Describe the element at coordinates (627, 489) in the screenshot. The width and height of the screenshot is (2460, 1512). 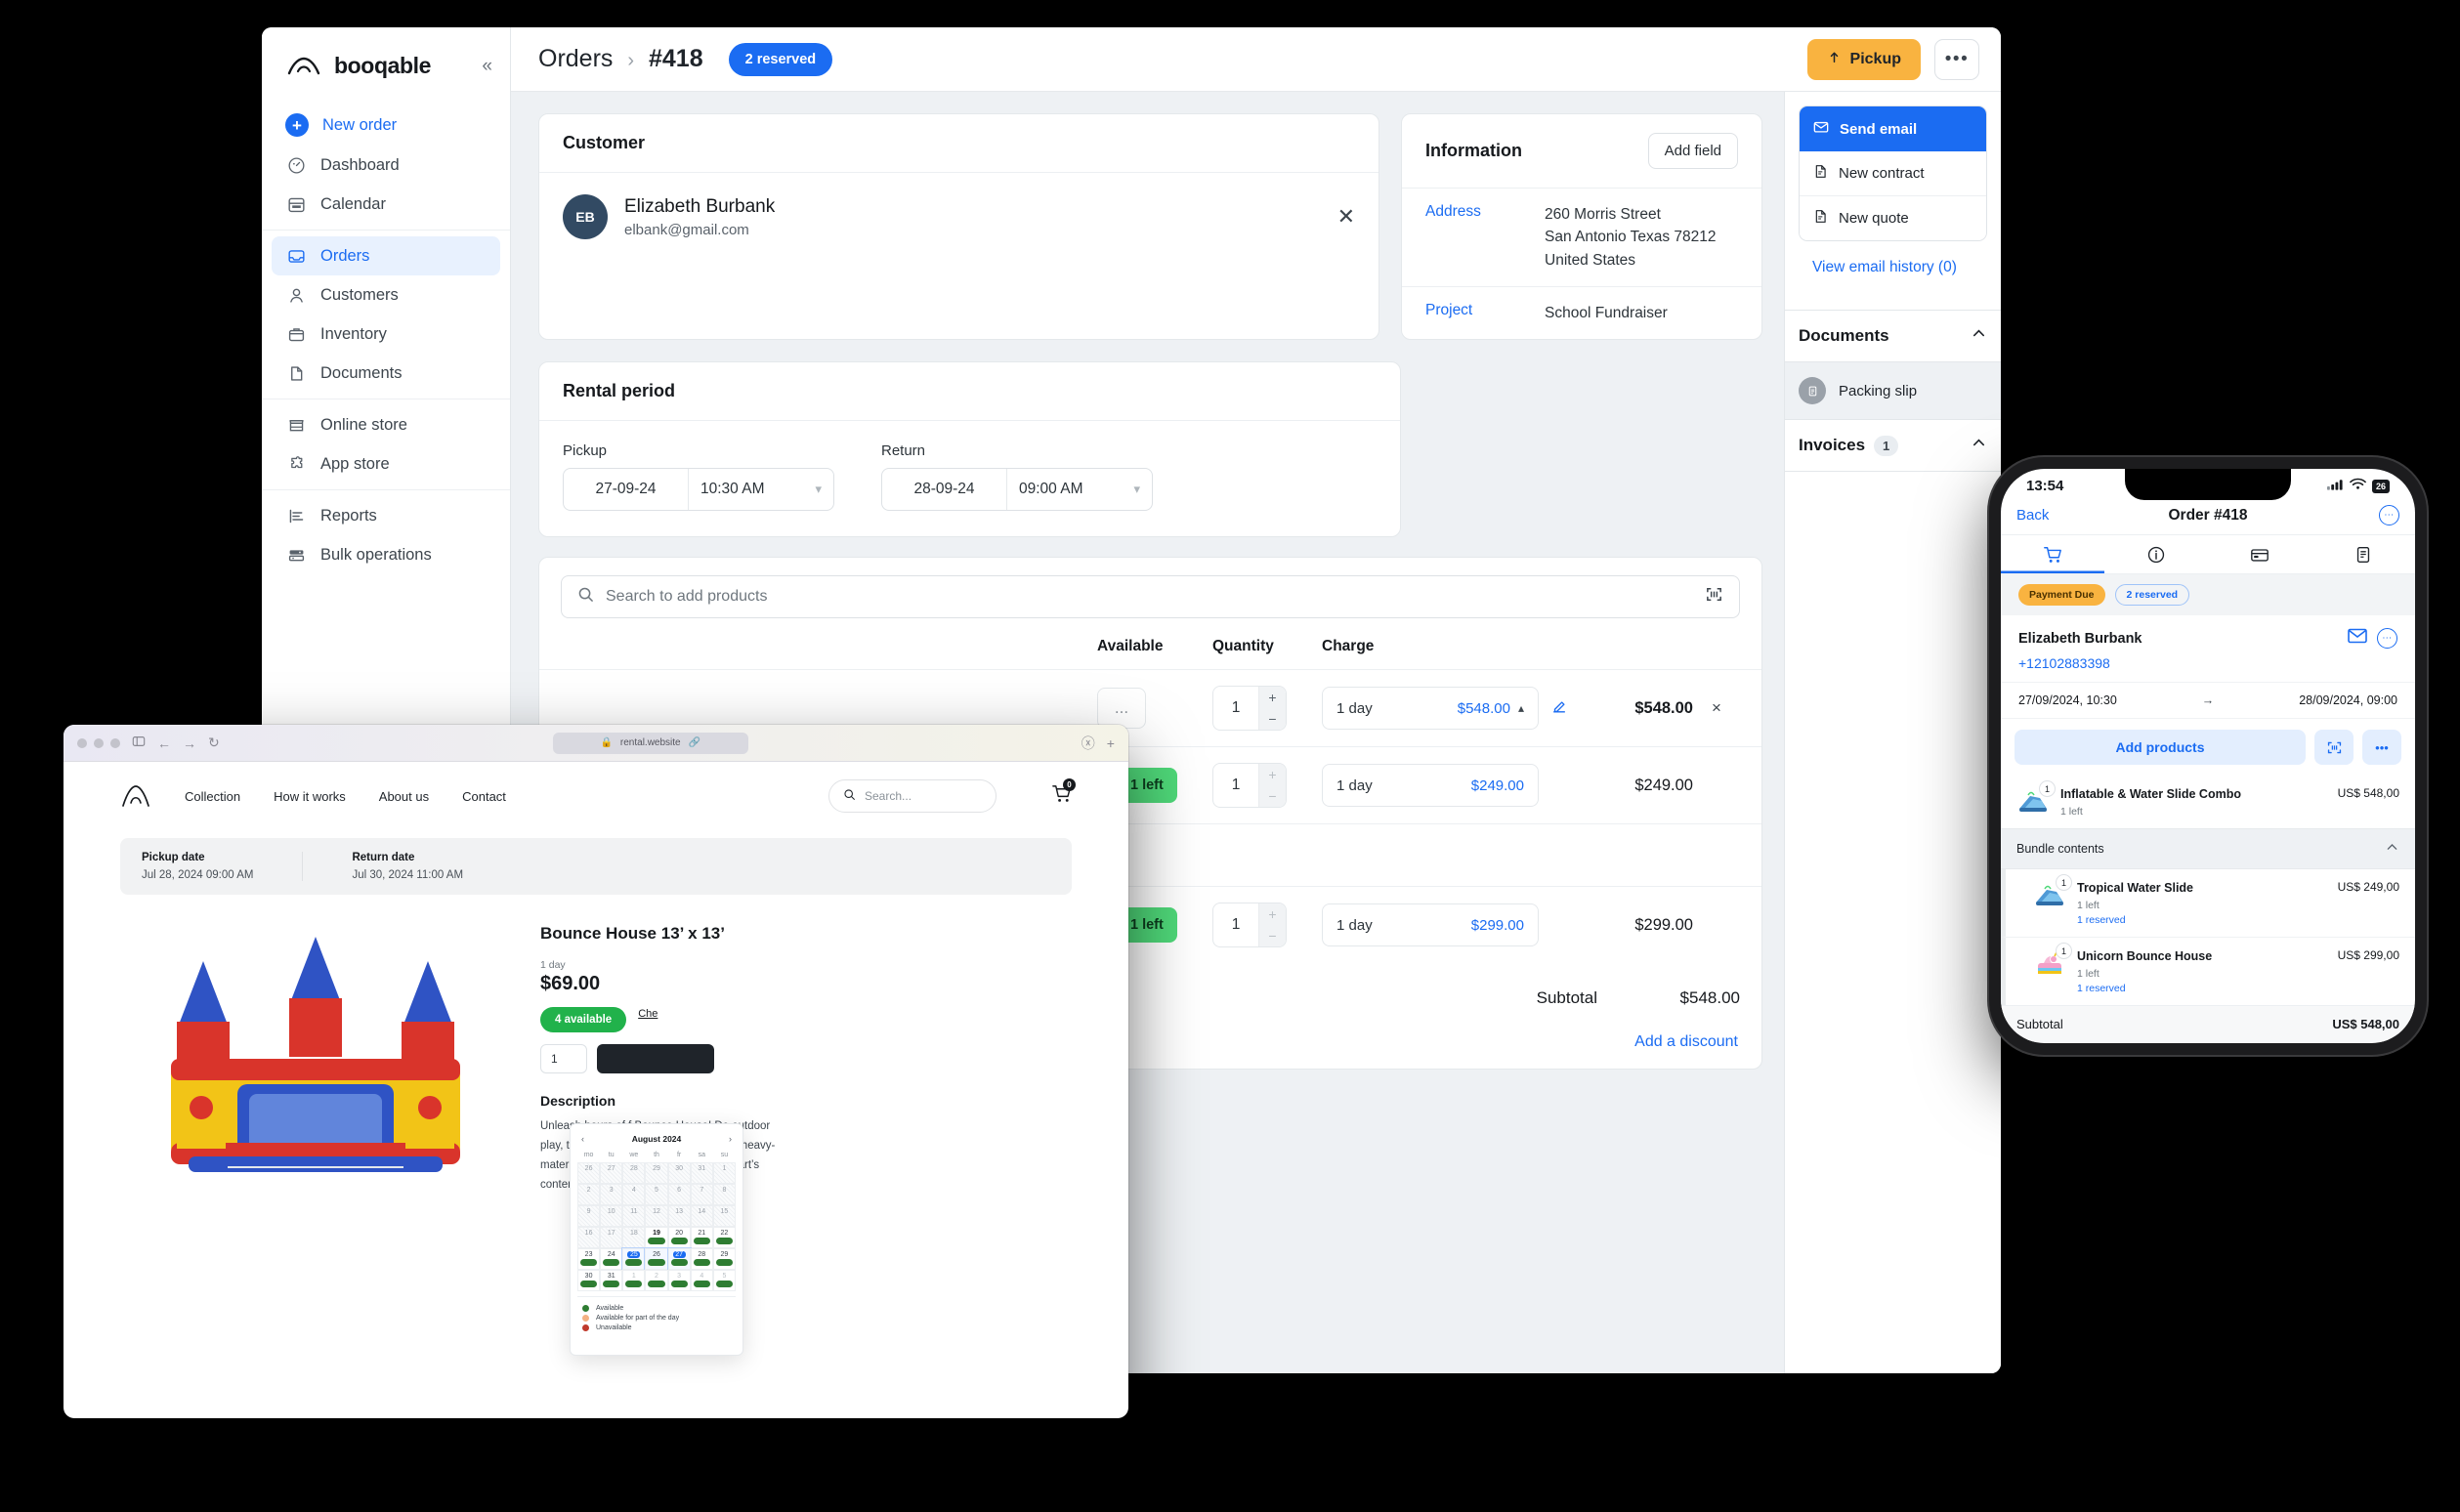
I see `pickup-date-input: 27-09-24` at that location.